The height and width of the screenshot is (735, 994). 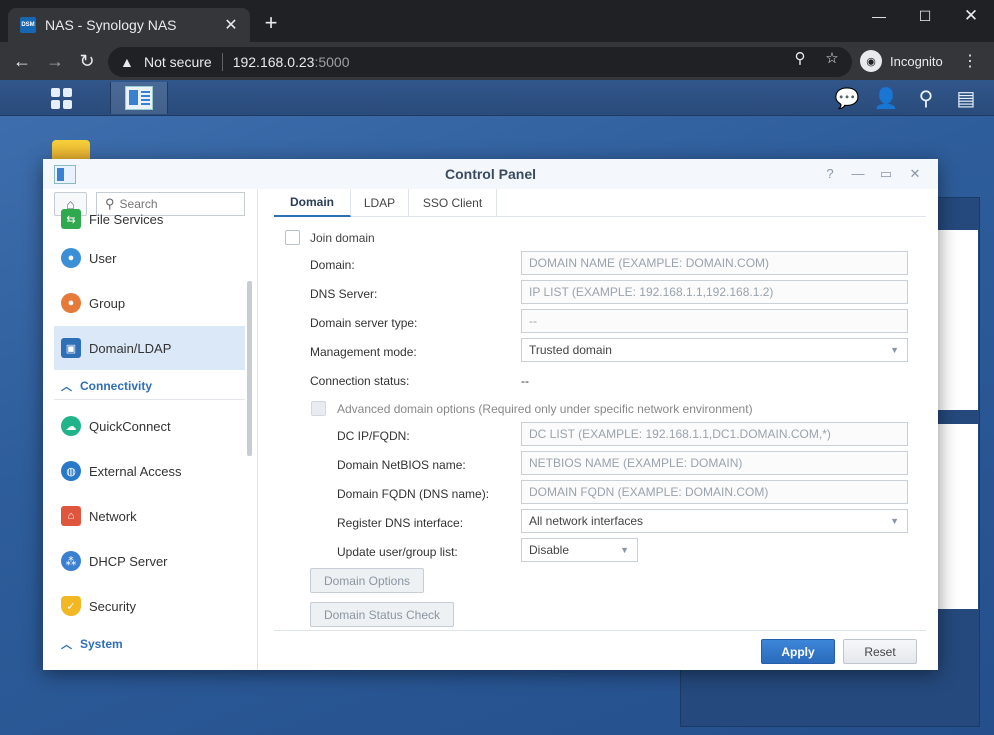 What do you see at coordinates (549, 550) in the screenshot?
I see `update-user-group-list-value: Disable` at bounding box center [549, 550].